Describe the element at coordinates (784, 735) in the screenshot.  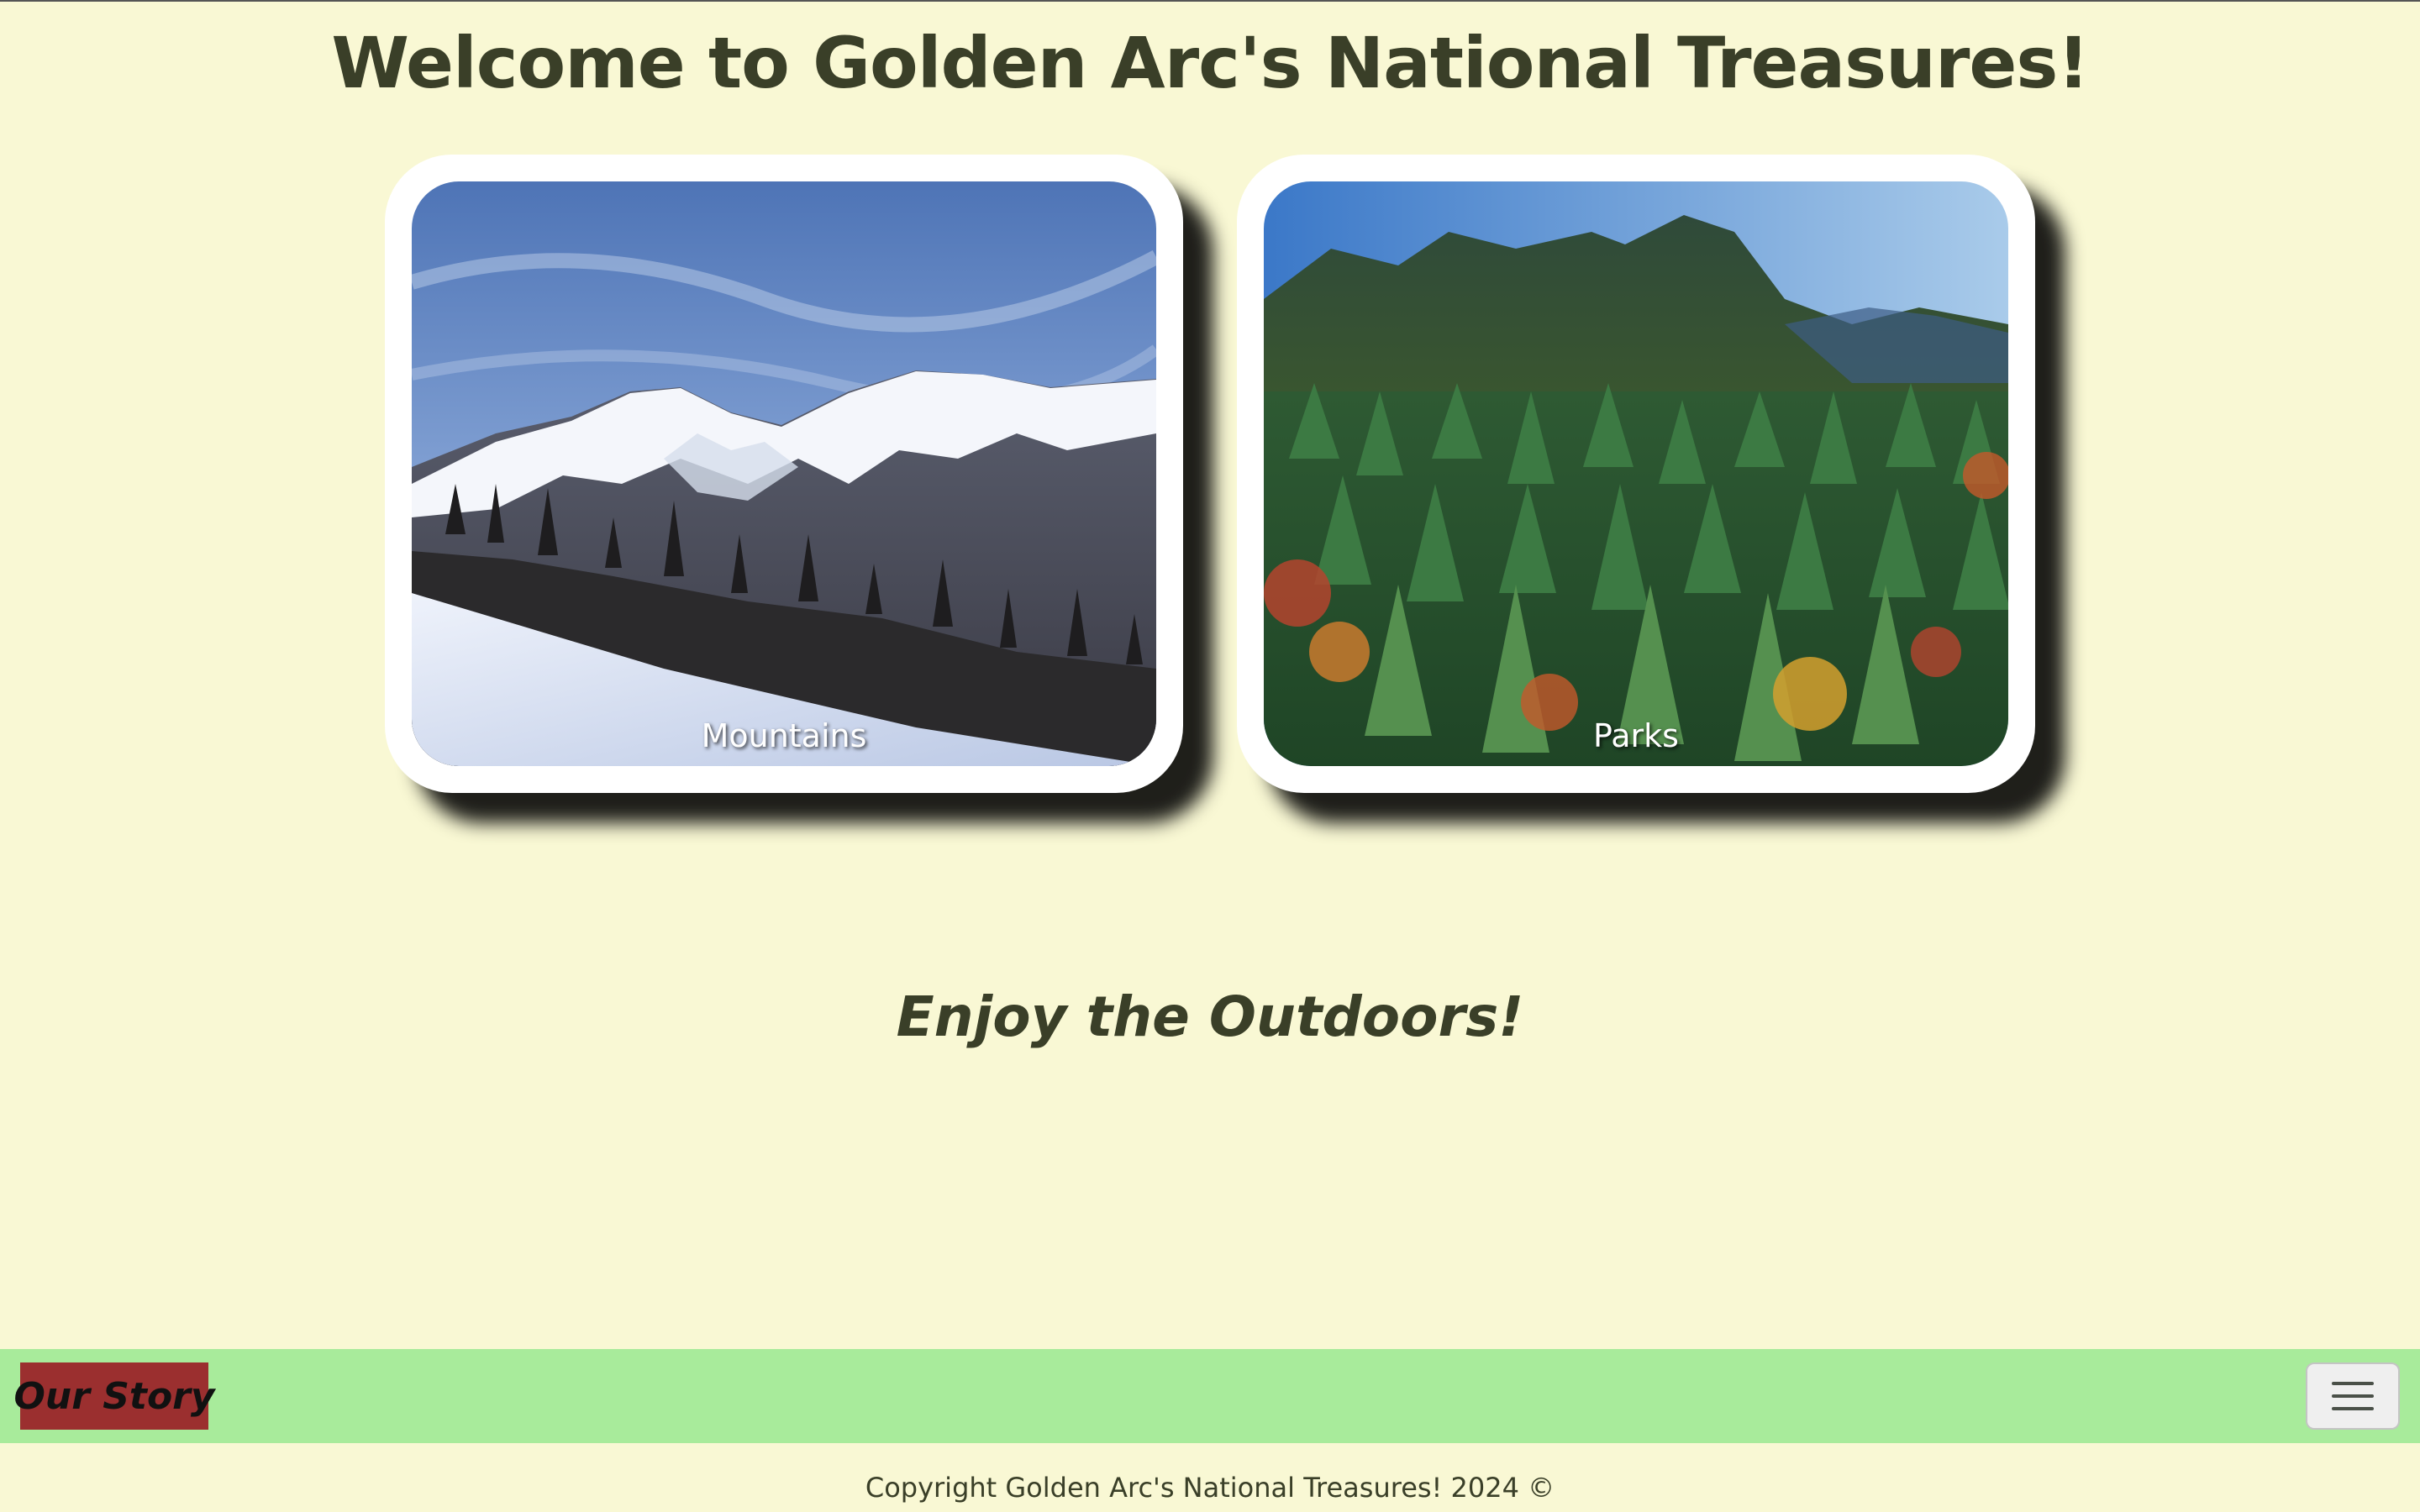
I see `mountains-label: Mountains` at that location.